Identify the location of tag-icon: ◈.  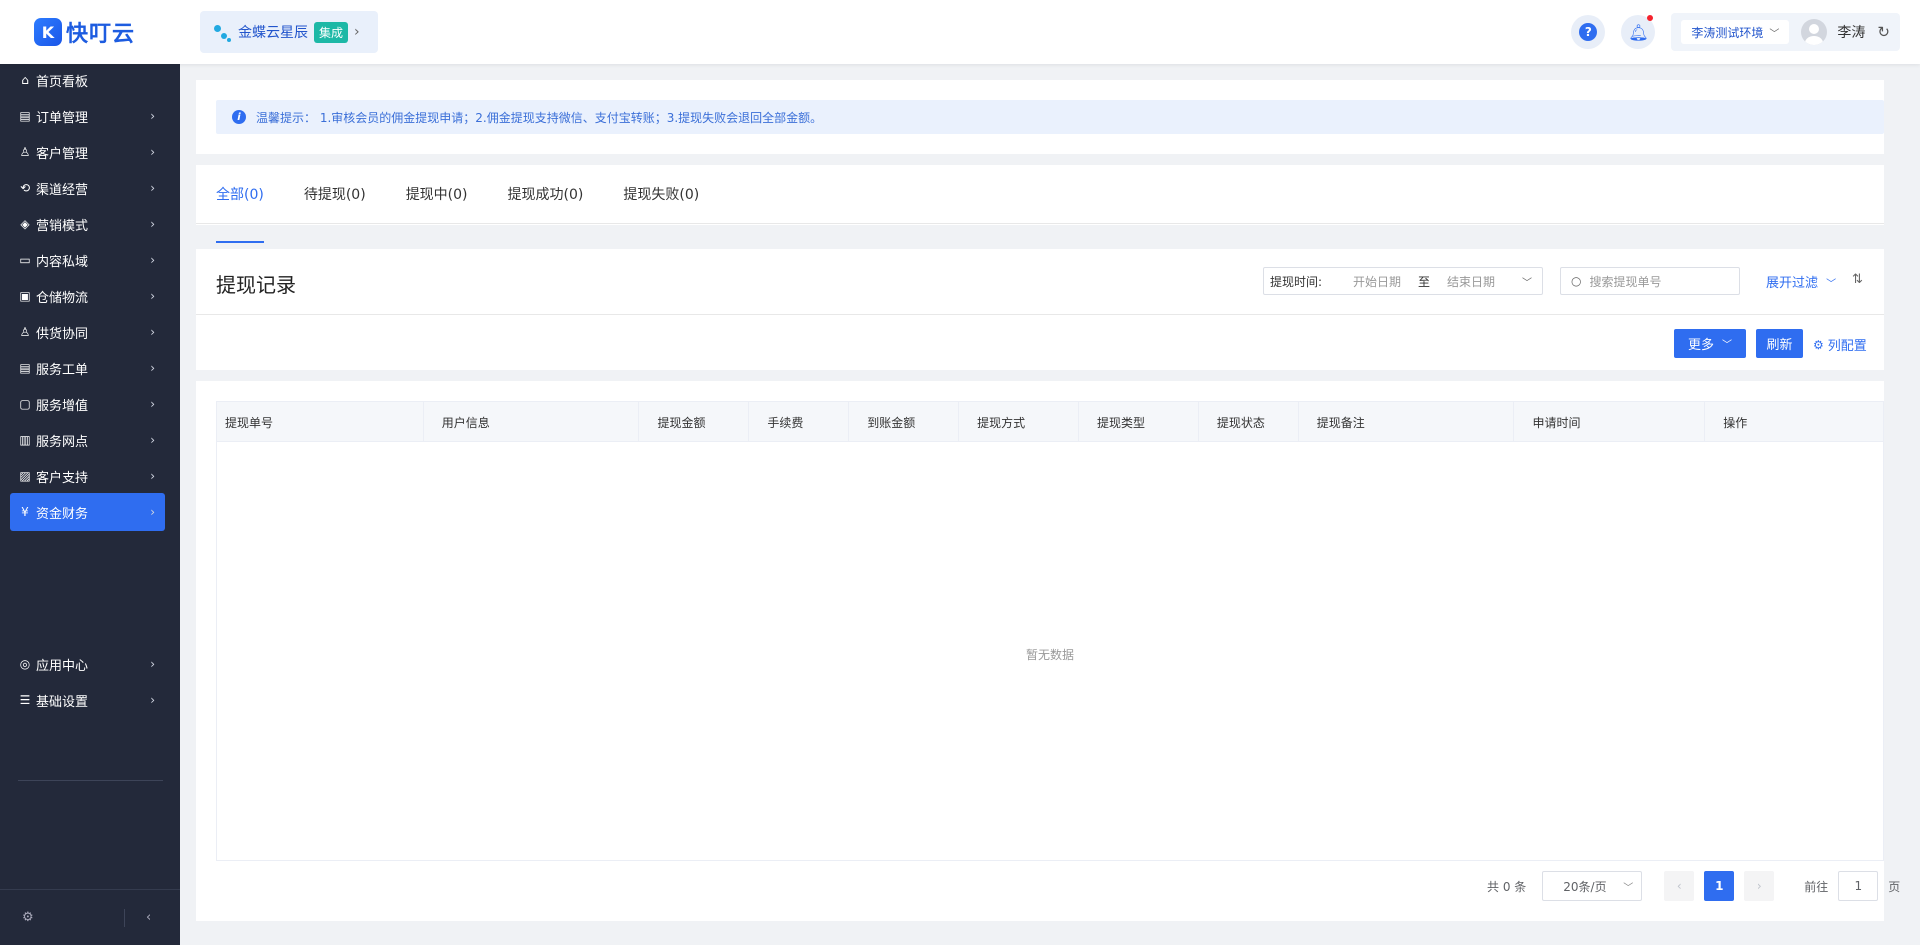
(25, 224).